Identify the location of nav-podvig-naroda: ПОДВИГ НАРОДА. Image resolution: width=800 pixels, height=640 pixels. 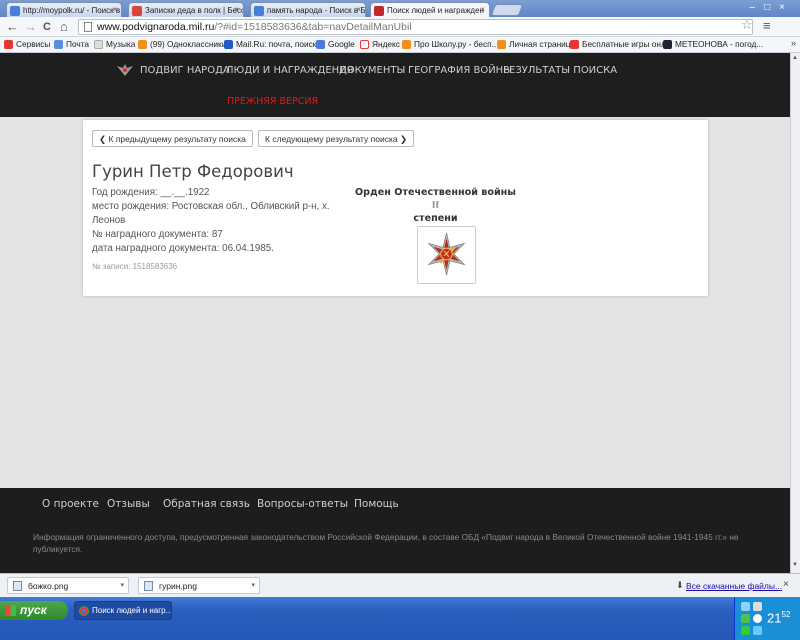
(185, 70).